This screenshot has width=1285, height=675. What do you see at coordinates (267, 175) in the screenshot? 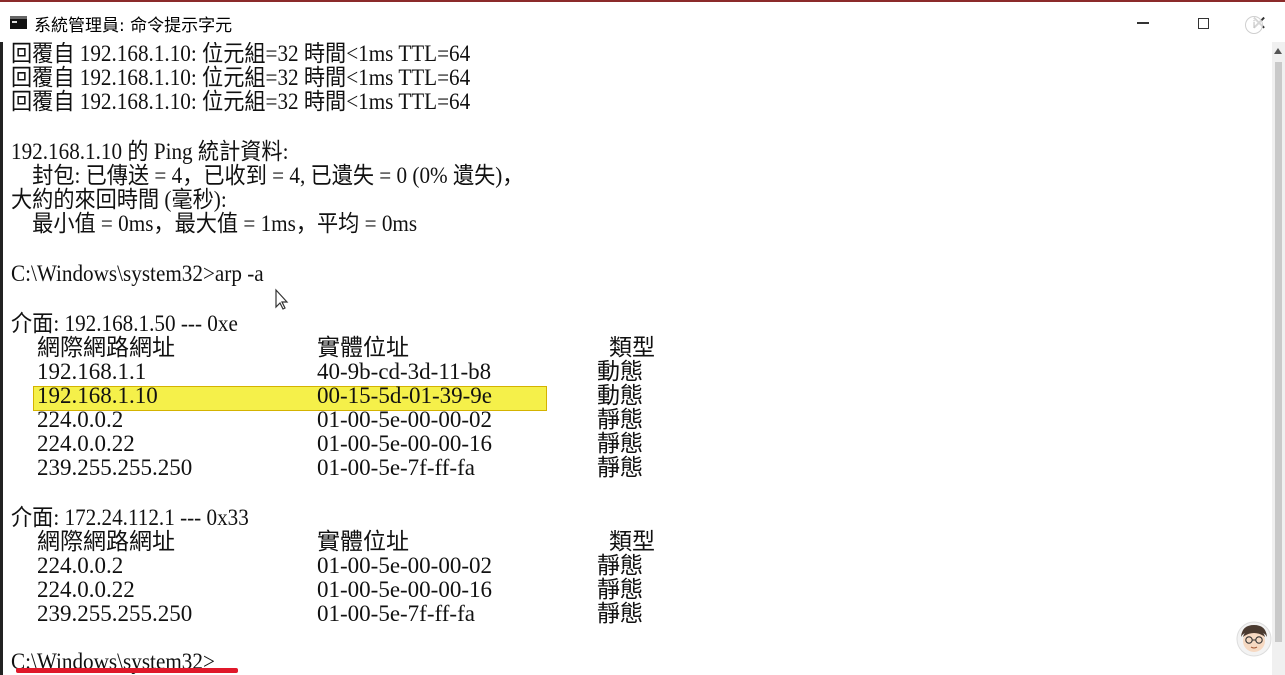
I see `console-line: 封包: 已傳送 = 4，已收到 = 4, 已遺失 = 0 (0% 遺失)，` at bounding box center [267, 175].